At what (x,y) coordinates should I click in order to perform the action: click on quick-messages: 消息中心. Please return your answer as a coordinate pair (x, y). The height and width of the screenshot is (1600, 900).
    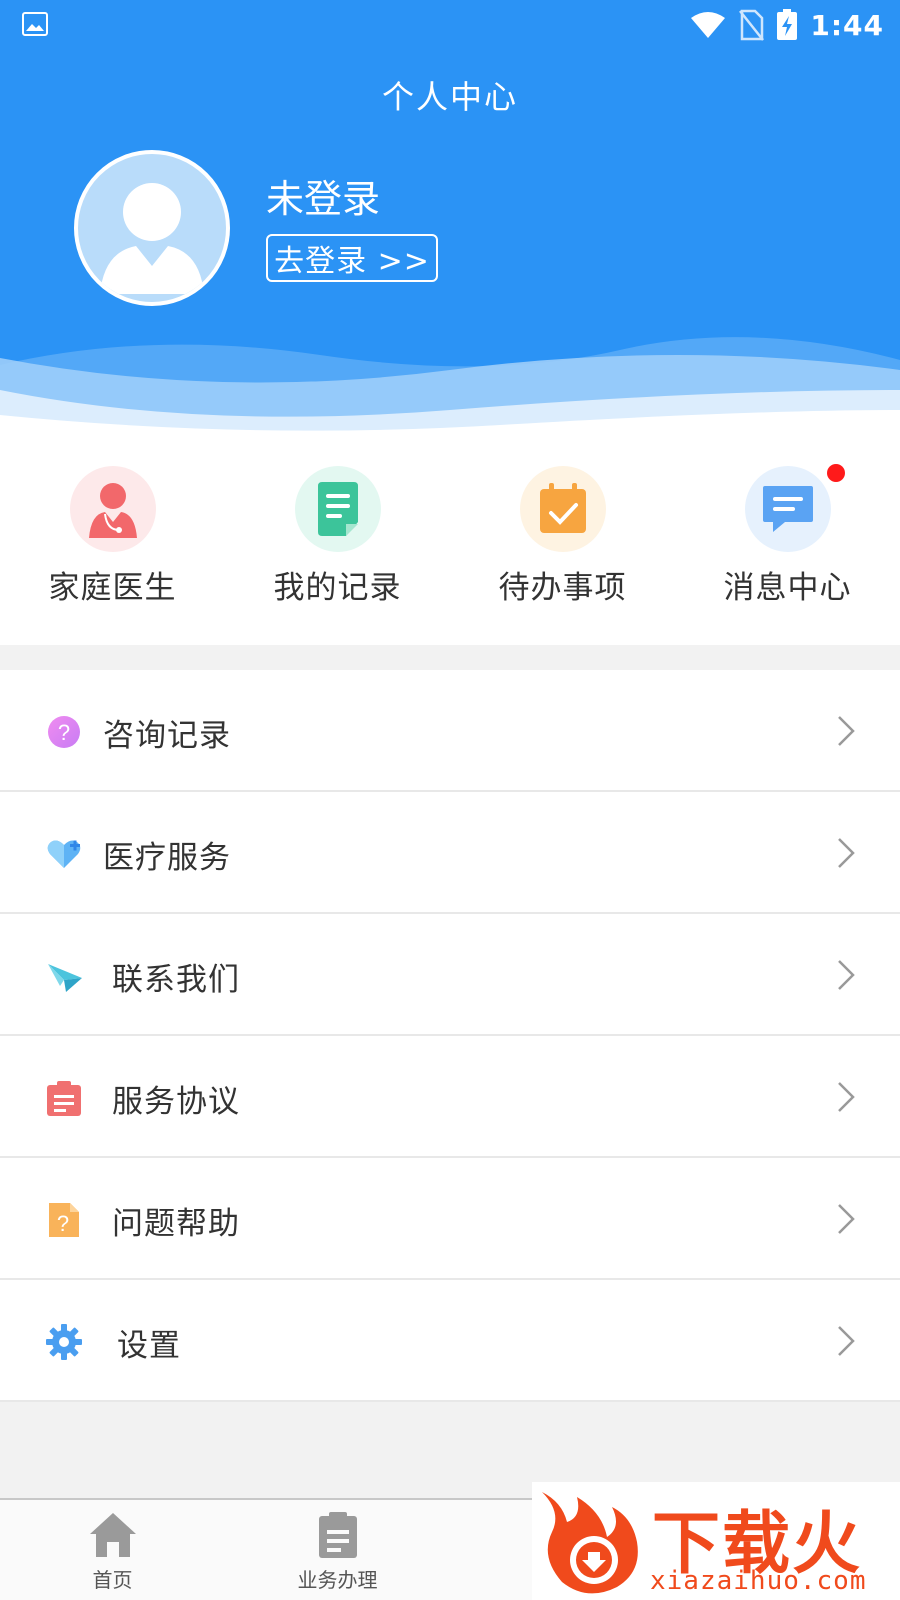
    Looking at the image, I should click on (787, 542).